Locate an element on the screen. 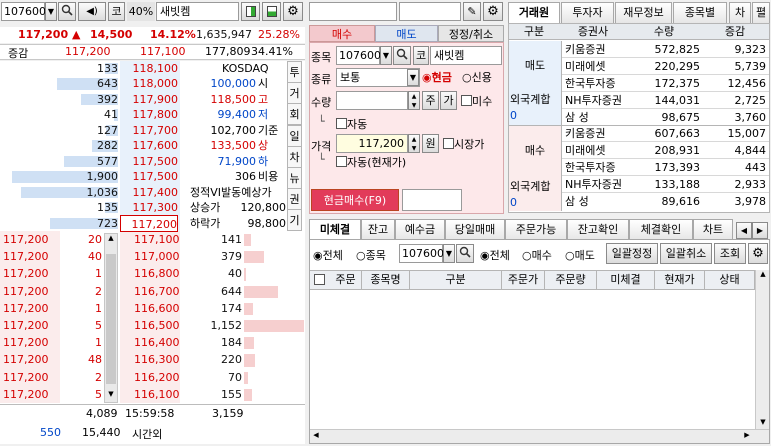 This screenshot has width=771, height=446. qty-shares-button: 주 is located at coordinates (430, 100).